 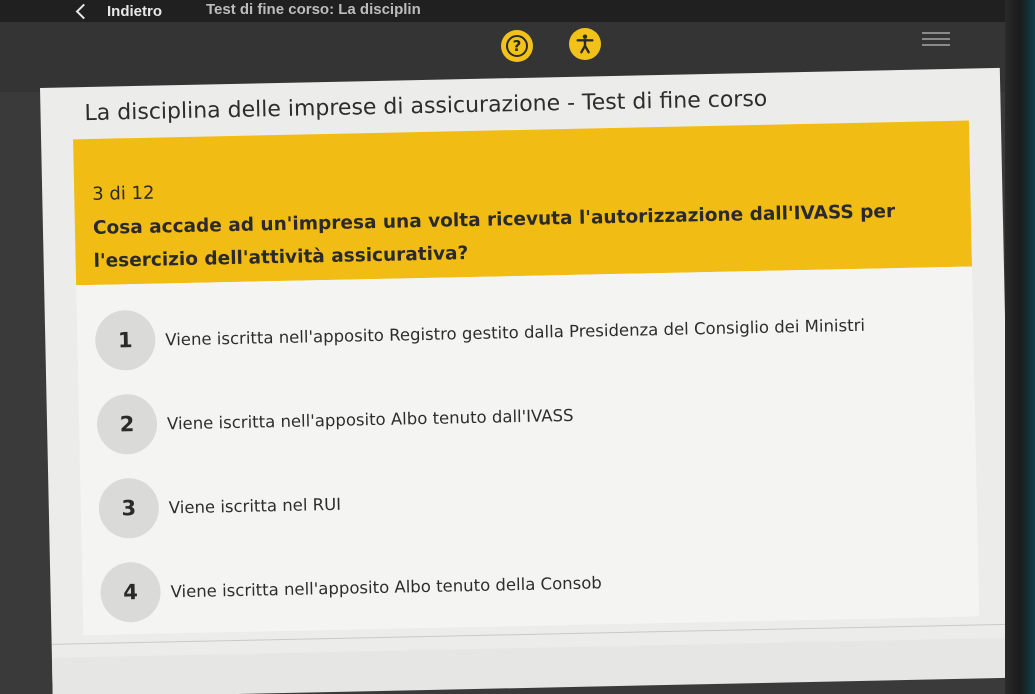 I want to click on back-button: Indietro, so click(x=116, y=11).